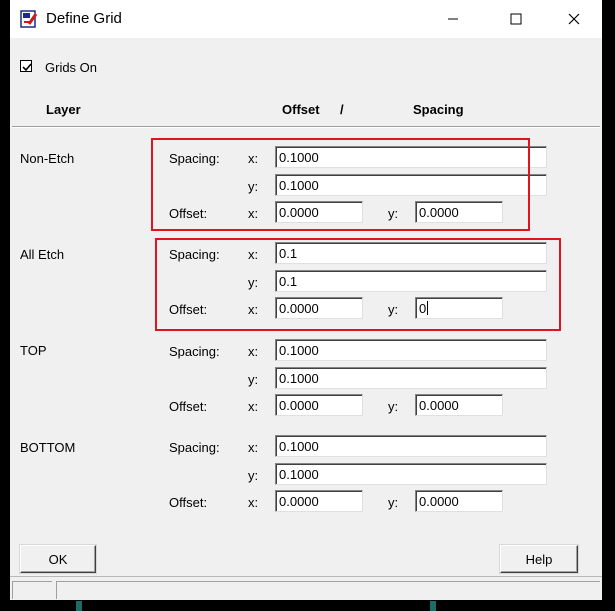 The height and width of the screenshot is (611, 615). I want to click on header-divider-highlight, so click(306, 127).